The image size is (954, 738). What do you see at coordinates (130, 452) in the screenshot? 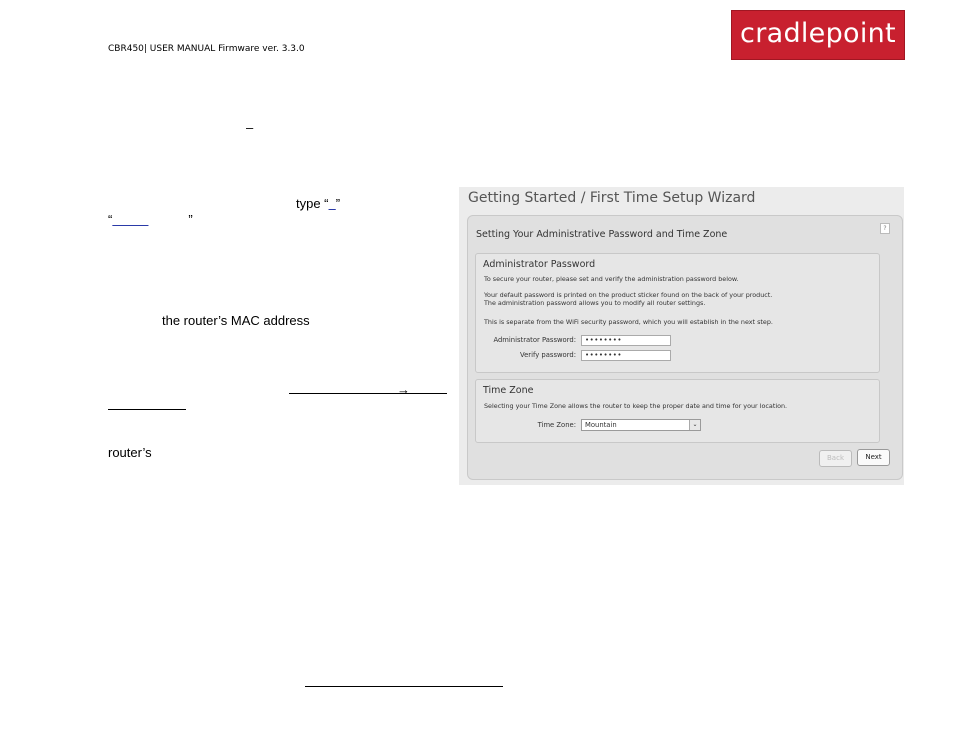
I see `routers-text: router’s` at bounding box center [130, 452].